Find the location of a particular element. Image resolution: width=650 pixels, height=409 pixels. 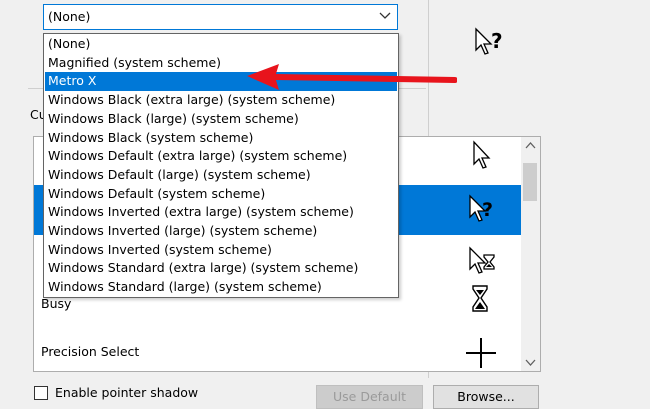

dropdown-option: Windows Inverted (system scheme) is located at coordinates (221, 250).